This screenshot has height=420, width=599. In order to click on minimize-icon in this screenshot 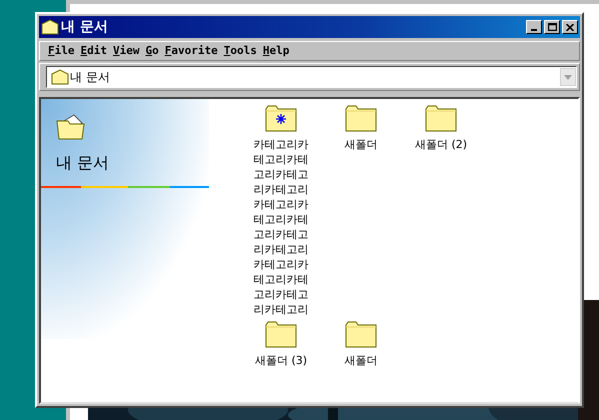, I will do `click(534, 30)`.